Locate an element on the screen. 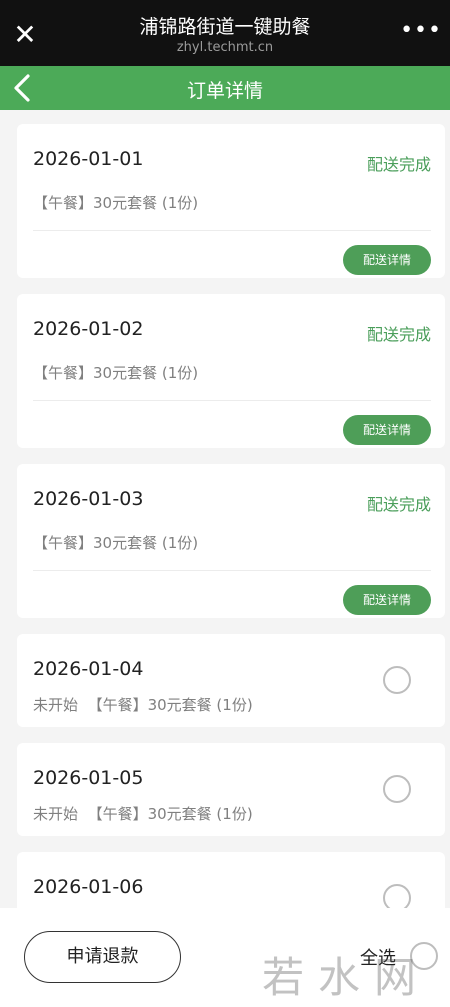  more-icon: ••• is located at coordinates (421, 30).